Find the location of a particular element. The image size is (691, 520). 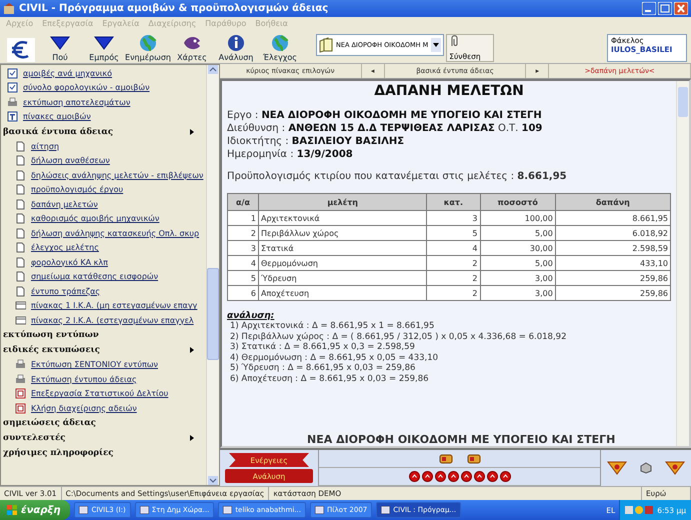

toolbar-button: Εμπρός is located at coordinates (104, 47).